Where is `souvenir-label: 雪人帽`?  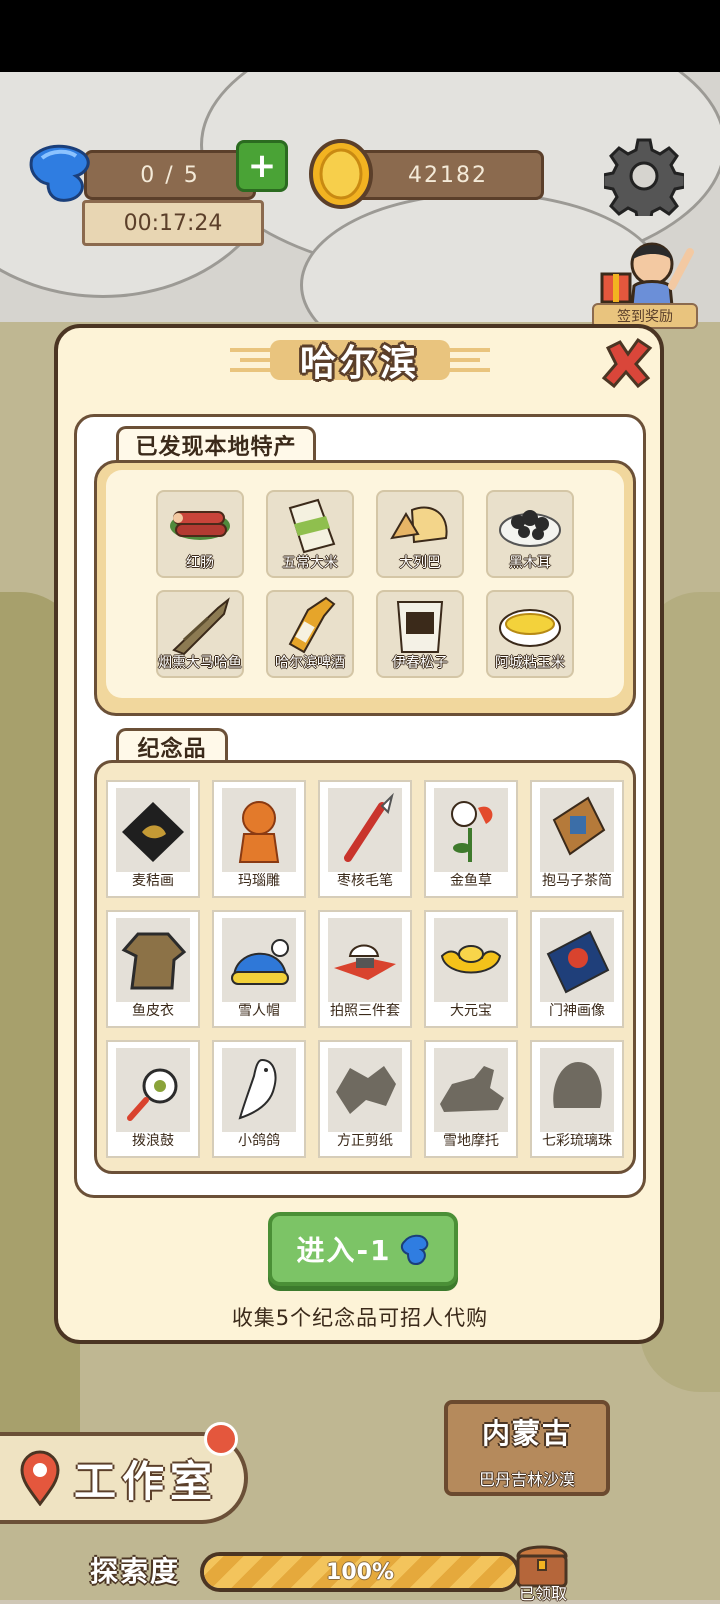 souvenir-label: 雪人帽 is located at coordinates (259, 1011).